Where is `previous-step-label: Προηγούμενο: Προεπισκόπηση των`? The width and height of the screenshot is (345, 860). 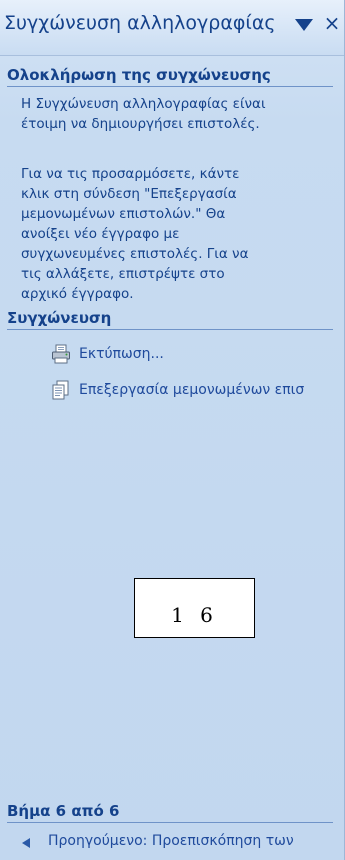 previous-step-label: Προηγούμενο: Προεπισκόπηση των is located at coordinates (171, 841).